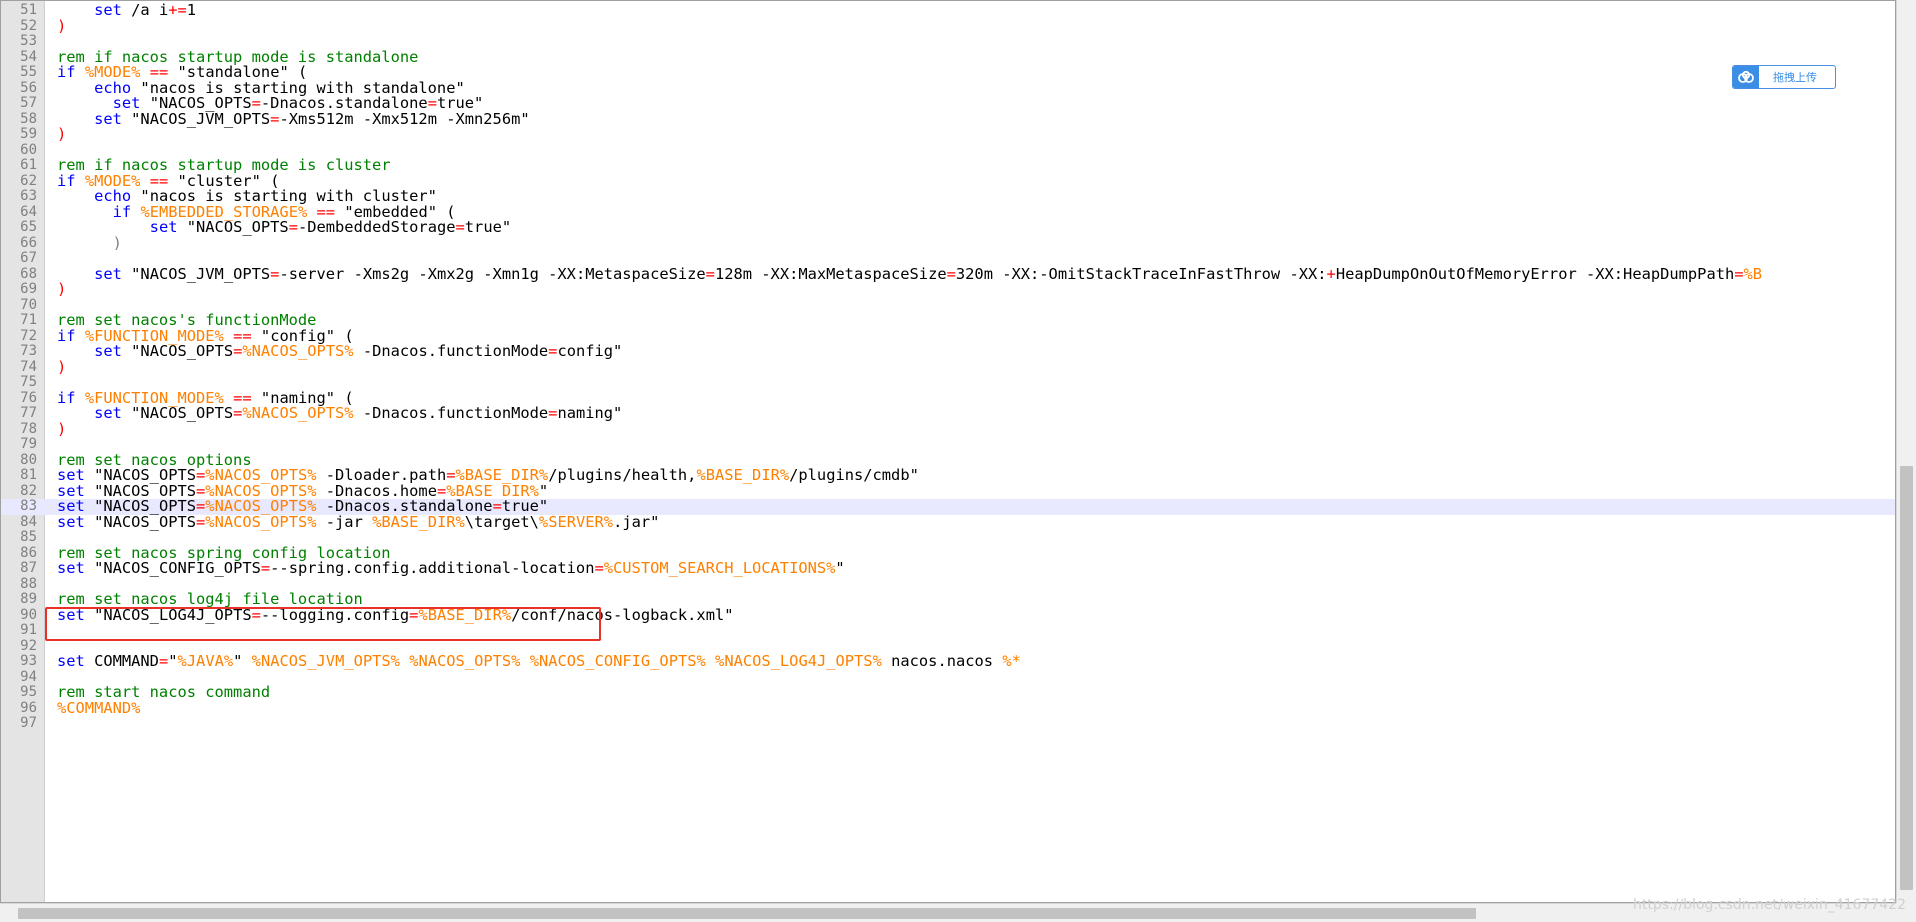 The width and height of the screenshot is (1916, 922). I want to click on code-line: 52), so click(948, 25).